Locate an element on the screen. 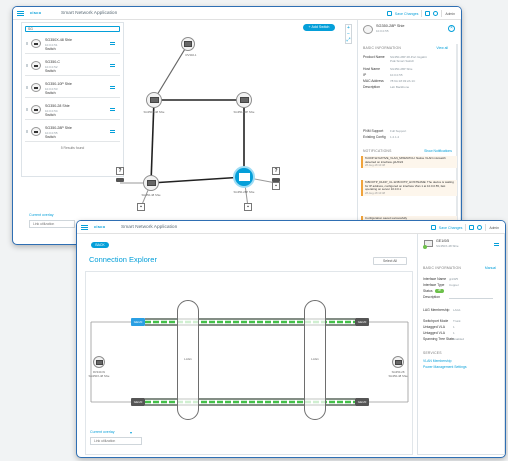 The height and width of the screenshot is (461, 508). current-overlay-label: Current overlay is located at coordinates (102, 432).